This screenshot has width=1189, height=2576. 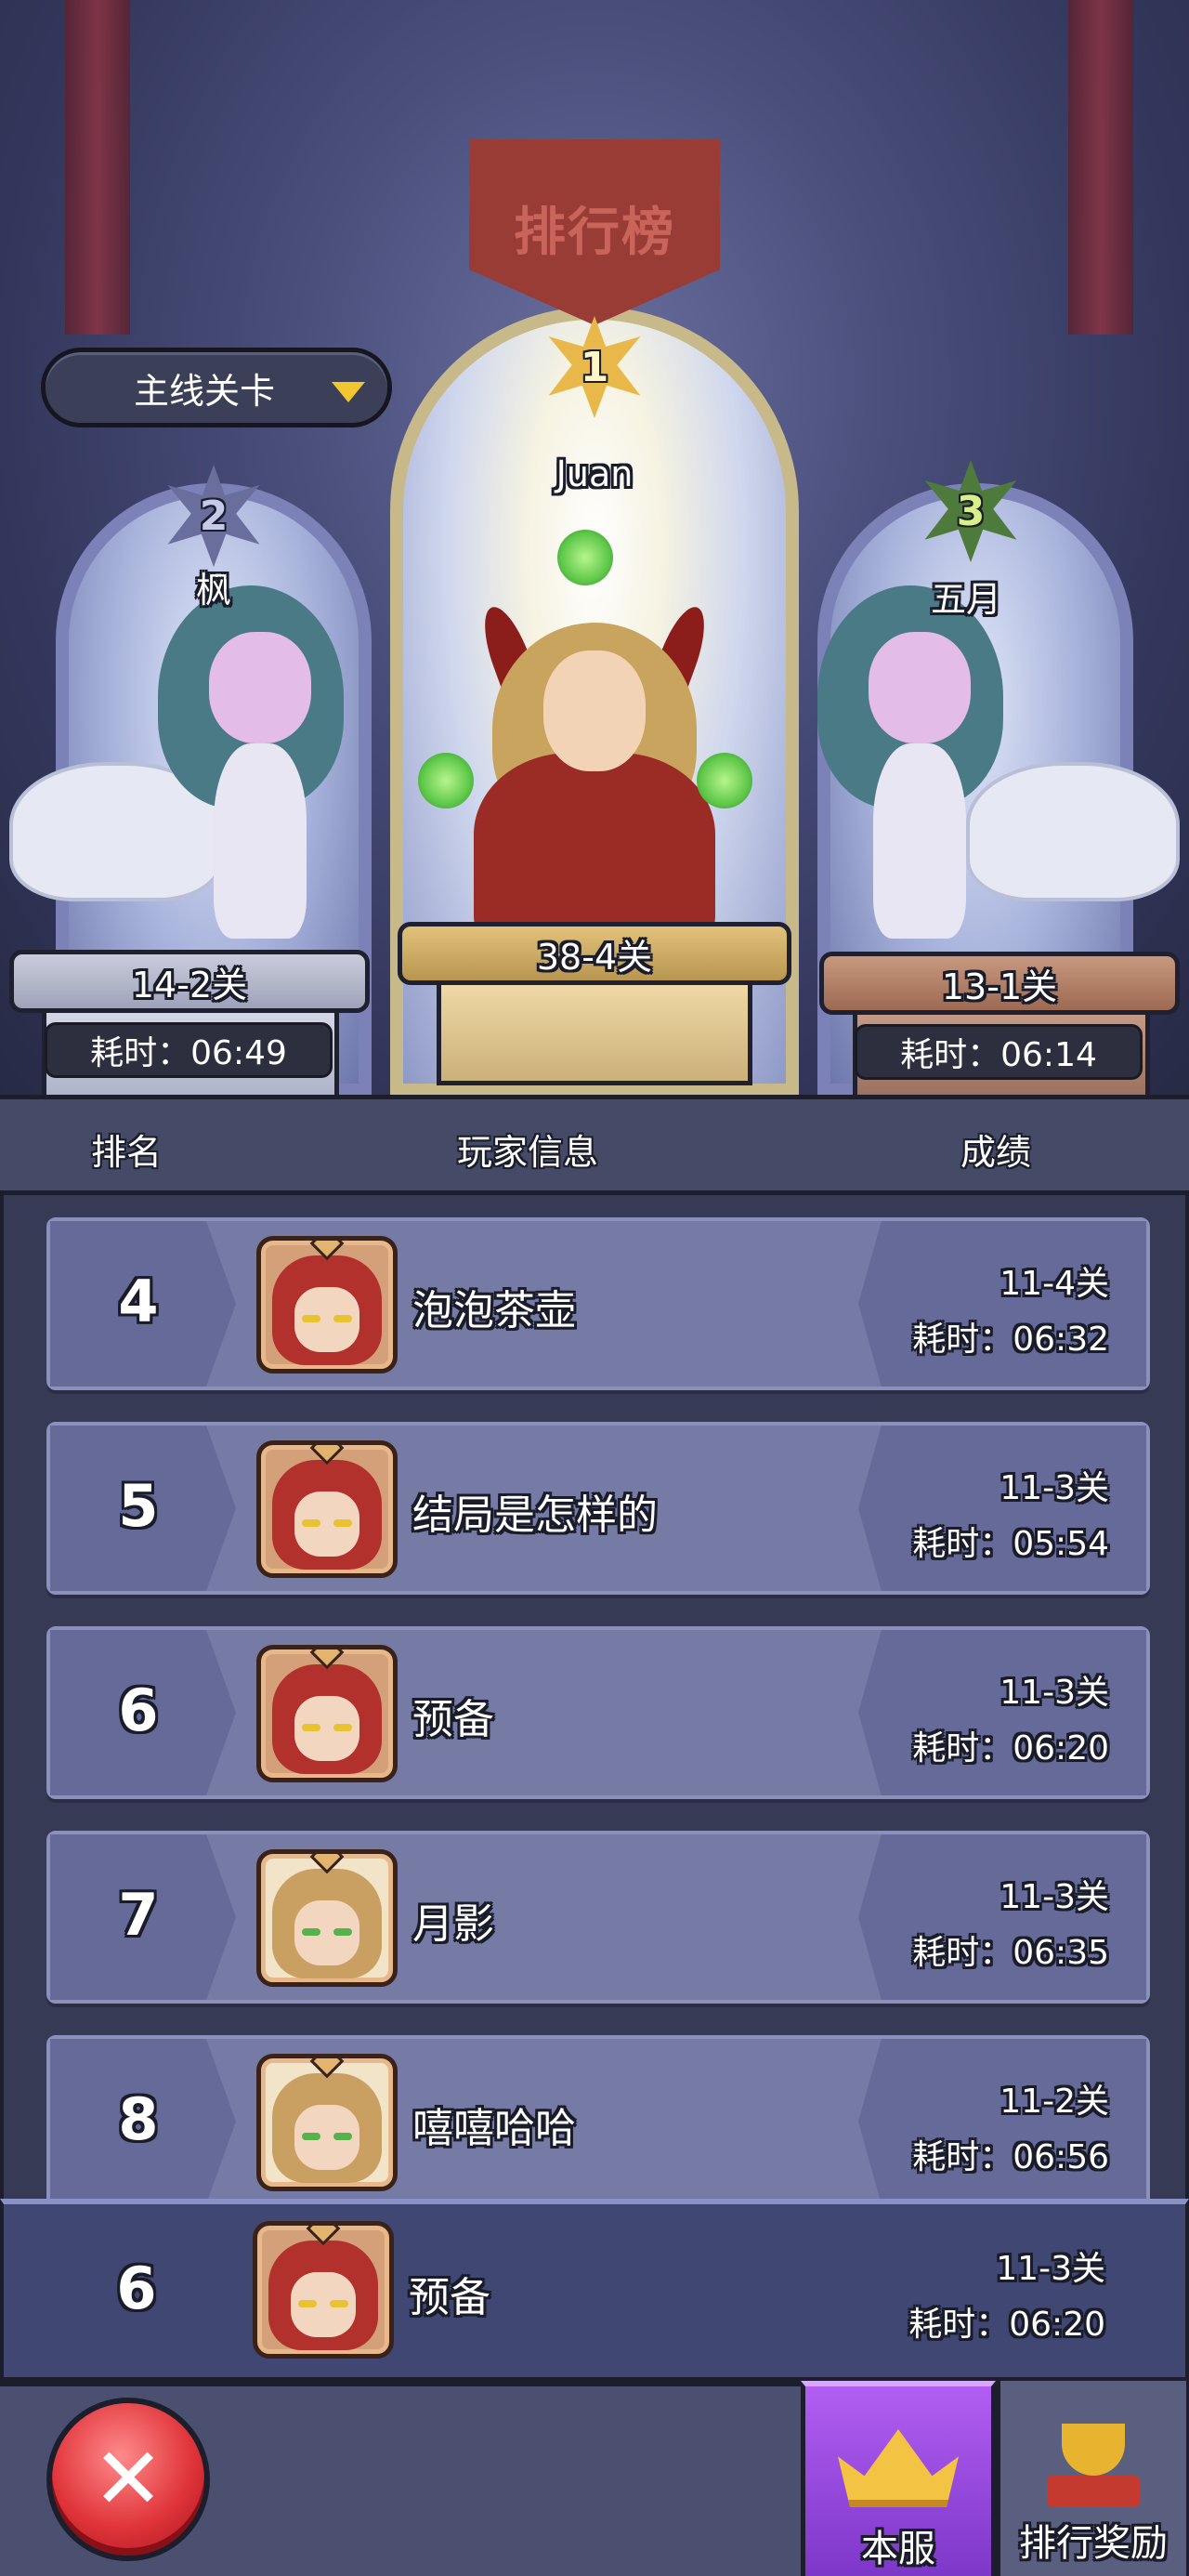 I want to click on tab-server-label: 本服, so click(x=898, y=2549).